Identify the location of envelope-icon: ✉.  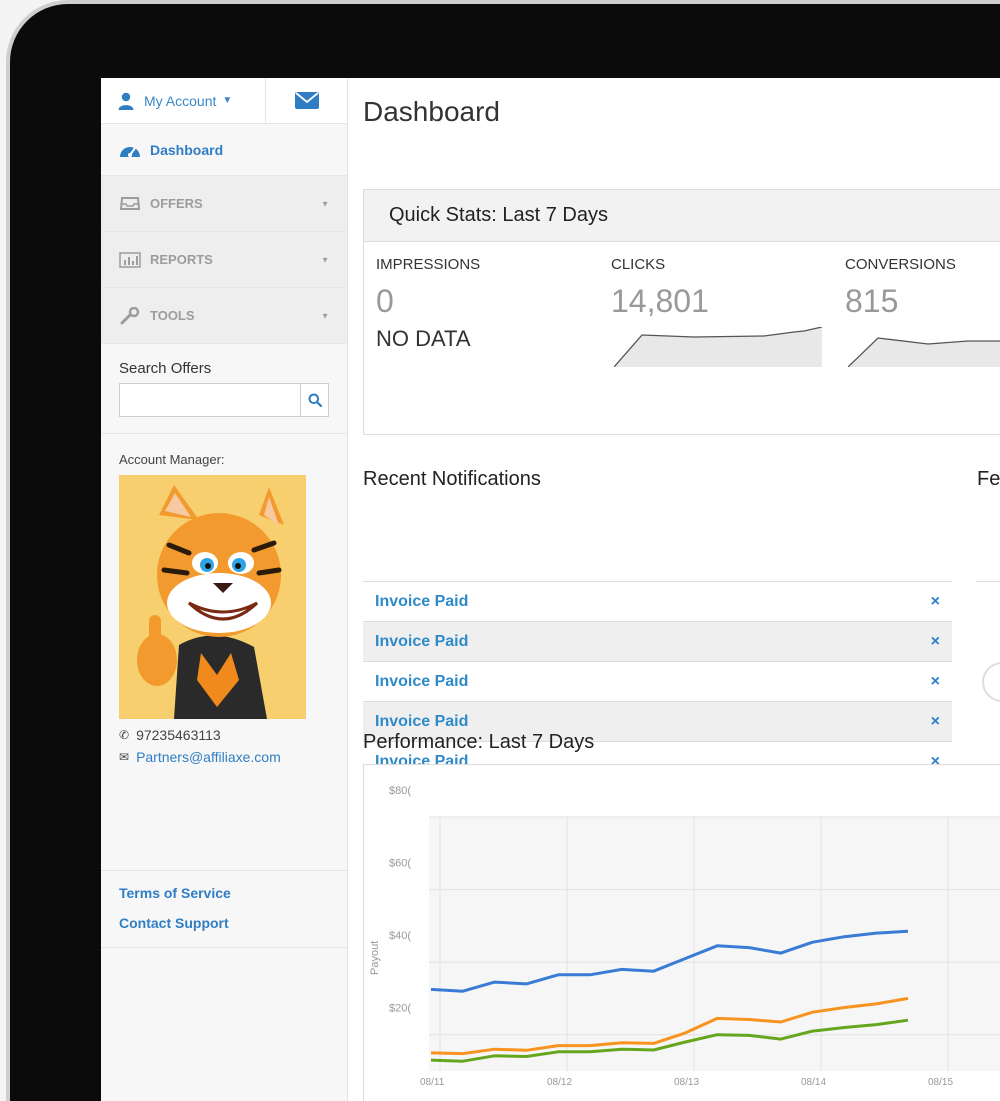
(124, 757).